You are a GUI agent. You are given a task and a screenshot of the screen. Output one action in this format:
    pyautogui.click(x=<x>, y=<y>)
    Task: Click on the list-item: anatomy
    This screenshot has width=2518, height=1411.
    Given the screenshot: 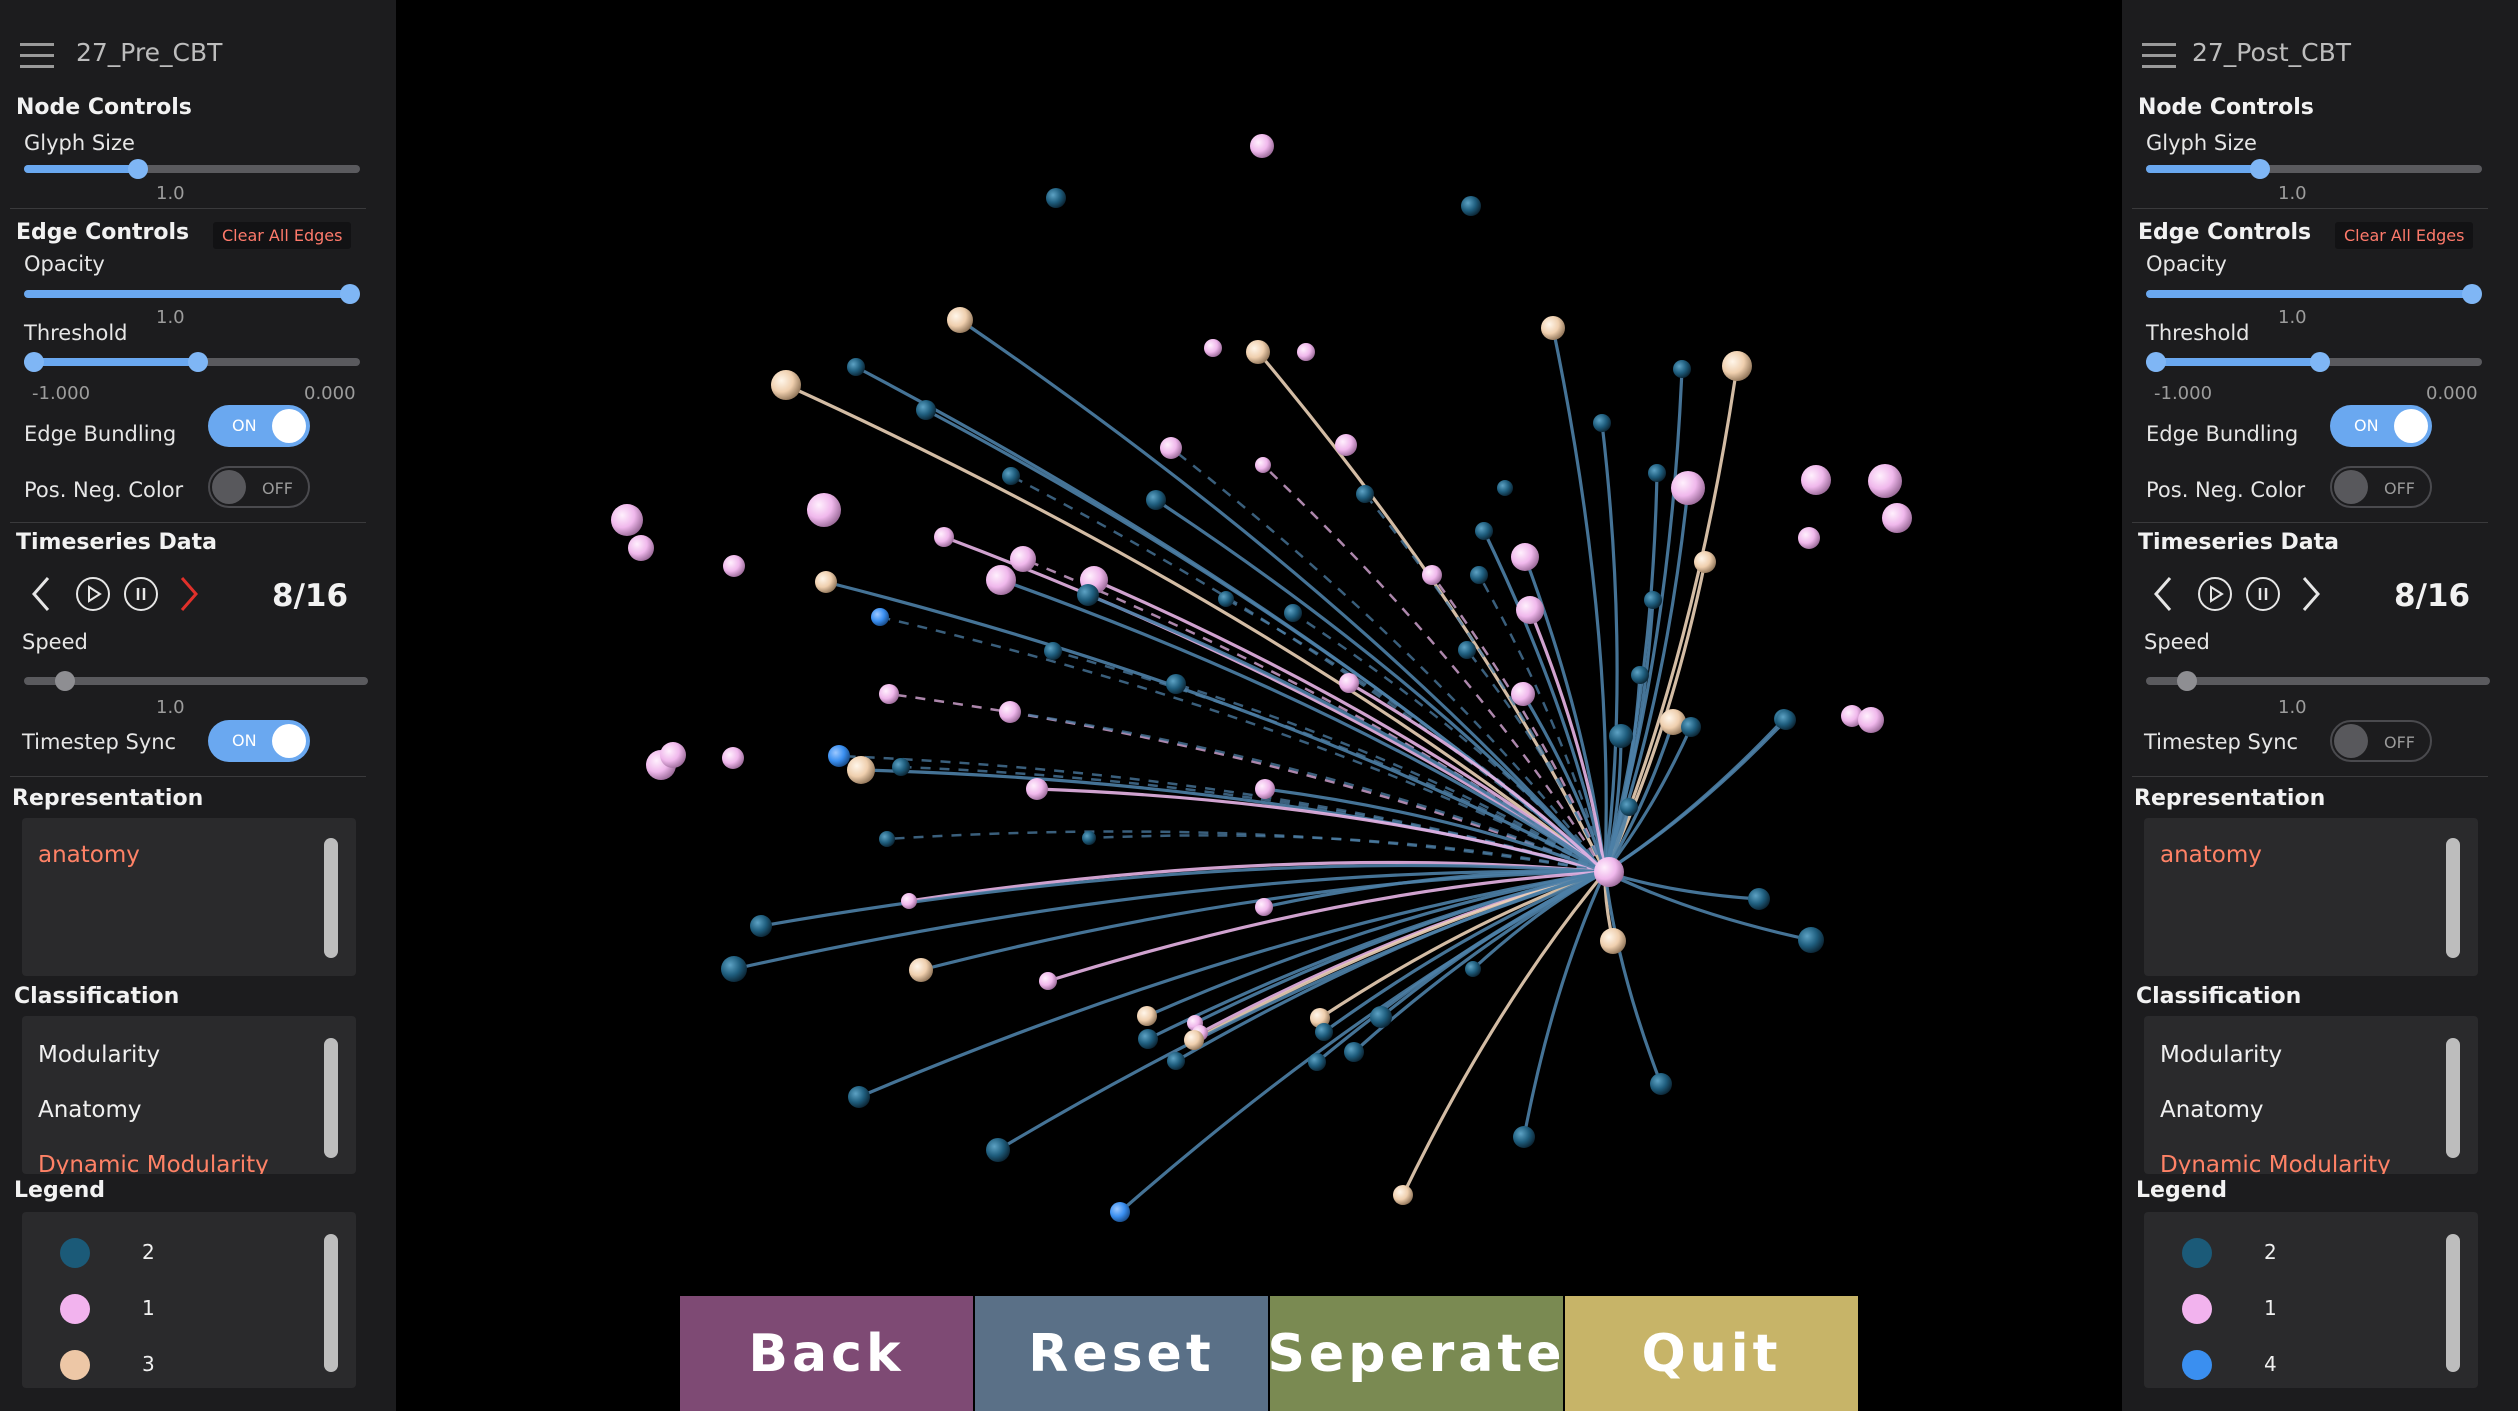 What is the action you would take?
    pyautogui.click(x=2211, y=855)
    